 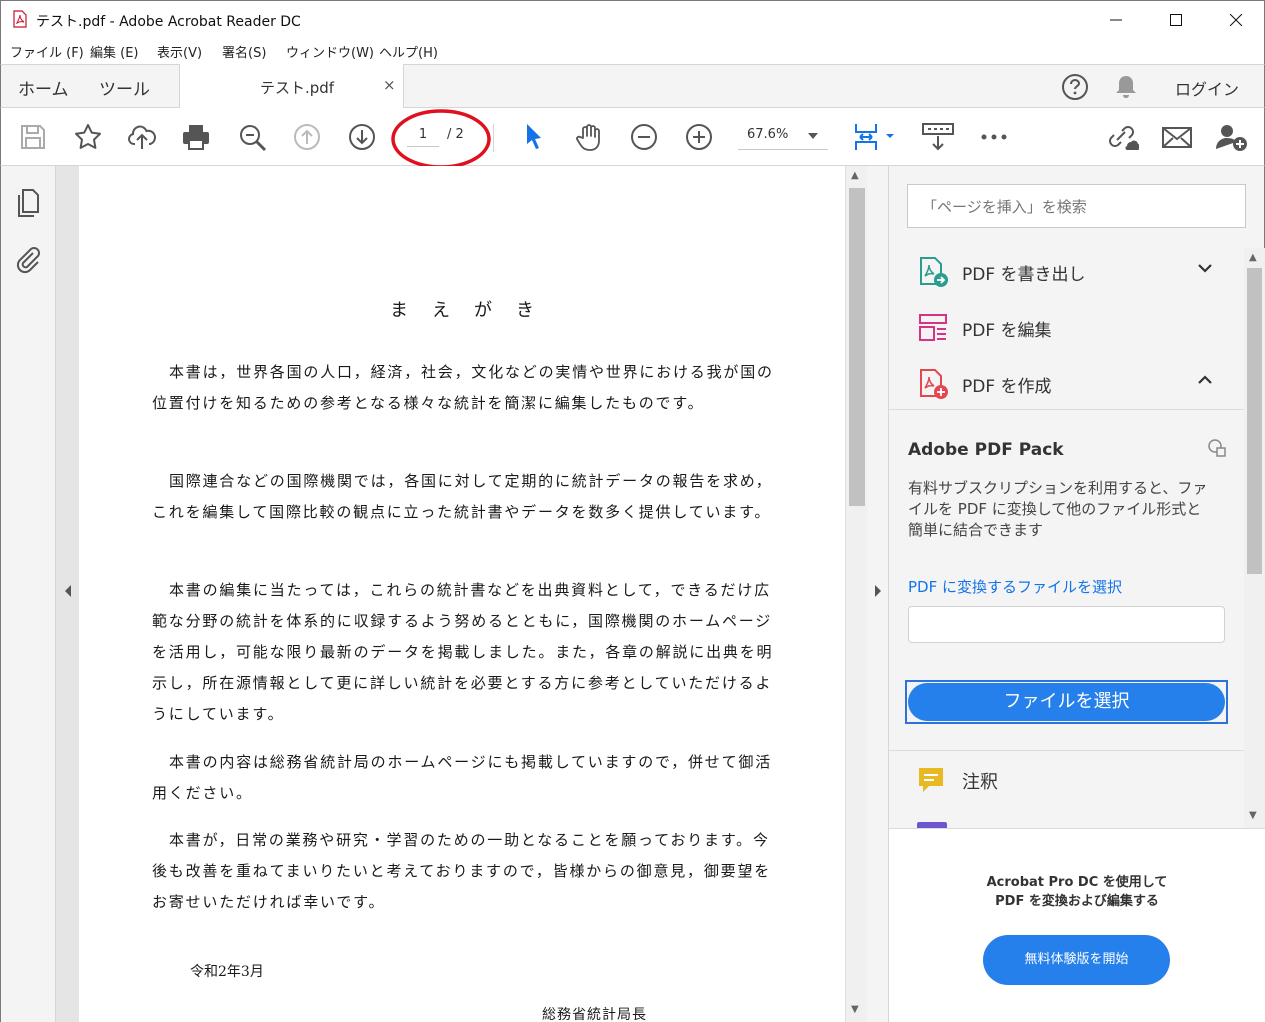 What do you see at coordinates (47, 51) in the screenshot?
I see `menu-file: ファイル (F)` at bounding box center [47, 51].